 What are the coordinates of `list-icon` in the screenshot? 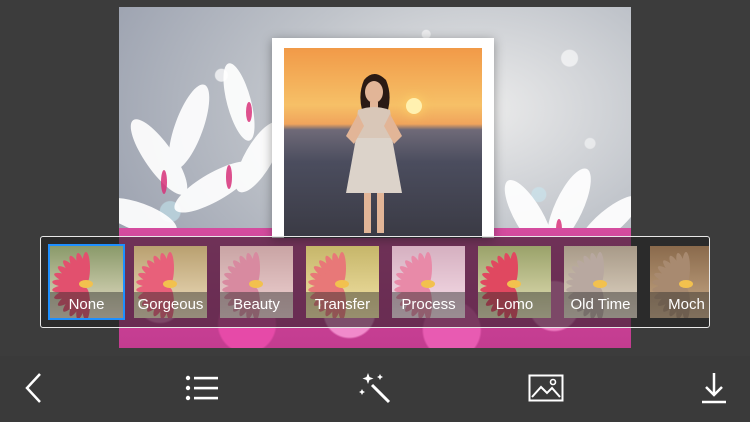 It's located at (201, 388).